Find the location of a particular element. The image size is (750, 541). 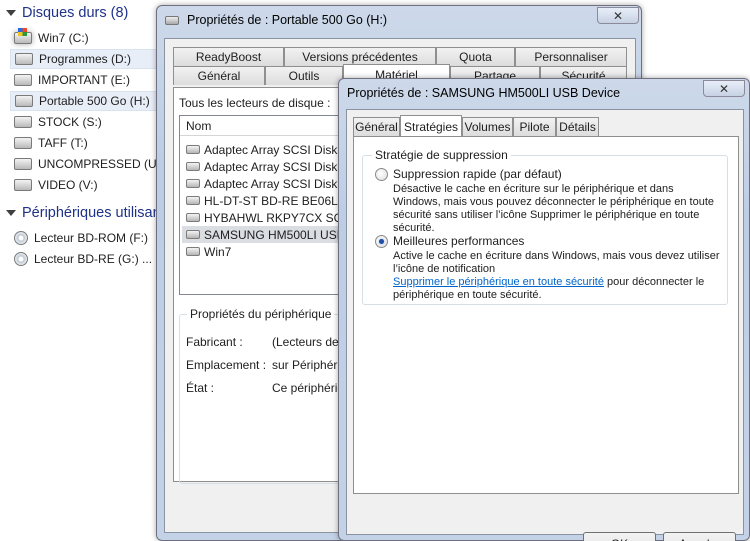

column-header-name: Nom is located at coordinates (261, 126).